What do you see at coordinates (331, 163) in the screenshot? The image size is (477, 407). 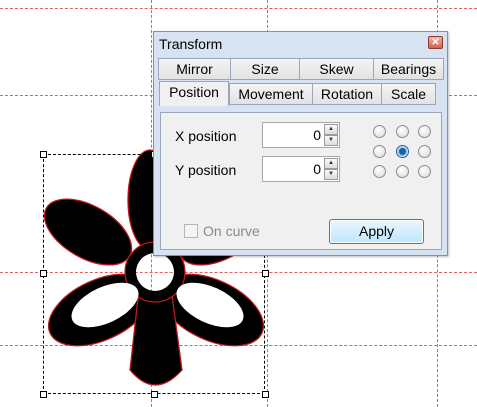 I see `y-increment-button: ▲` at bounding box center [331, 163].